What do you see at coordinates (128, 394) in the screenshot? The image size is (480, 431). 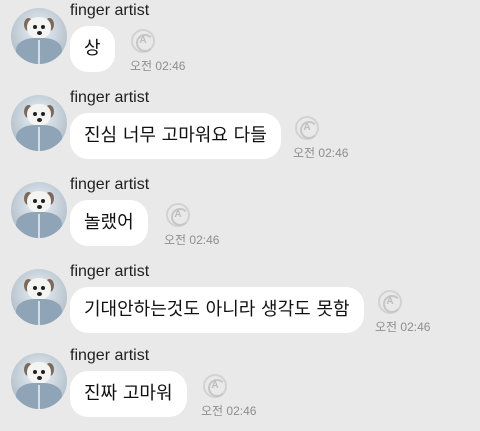 I see `message-bubble: 진짜 고마워` at bounding box center [128, 394].